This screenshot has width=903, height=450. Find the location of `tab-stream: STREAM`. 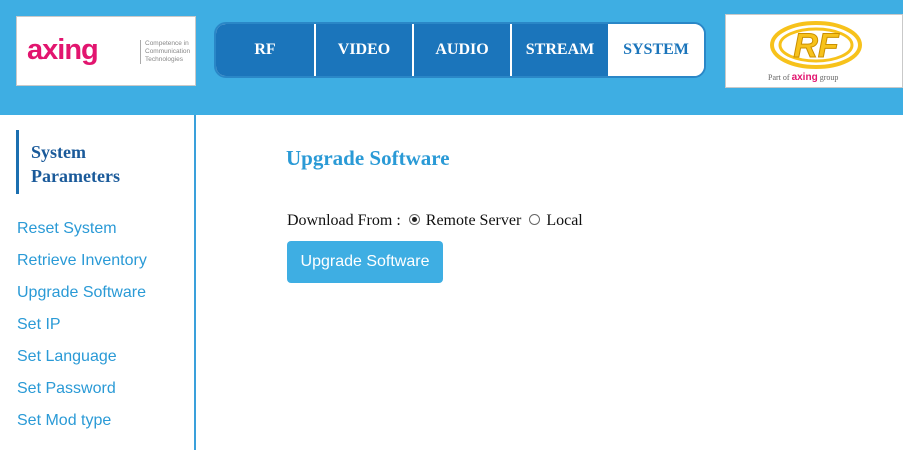

tab-stream: STREAM is located at coordinates (560, 50).